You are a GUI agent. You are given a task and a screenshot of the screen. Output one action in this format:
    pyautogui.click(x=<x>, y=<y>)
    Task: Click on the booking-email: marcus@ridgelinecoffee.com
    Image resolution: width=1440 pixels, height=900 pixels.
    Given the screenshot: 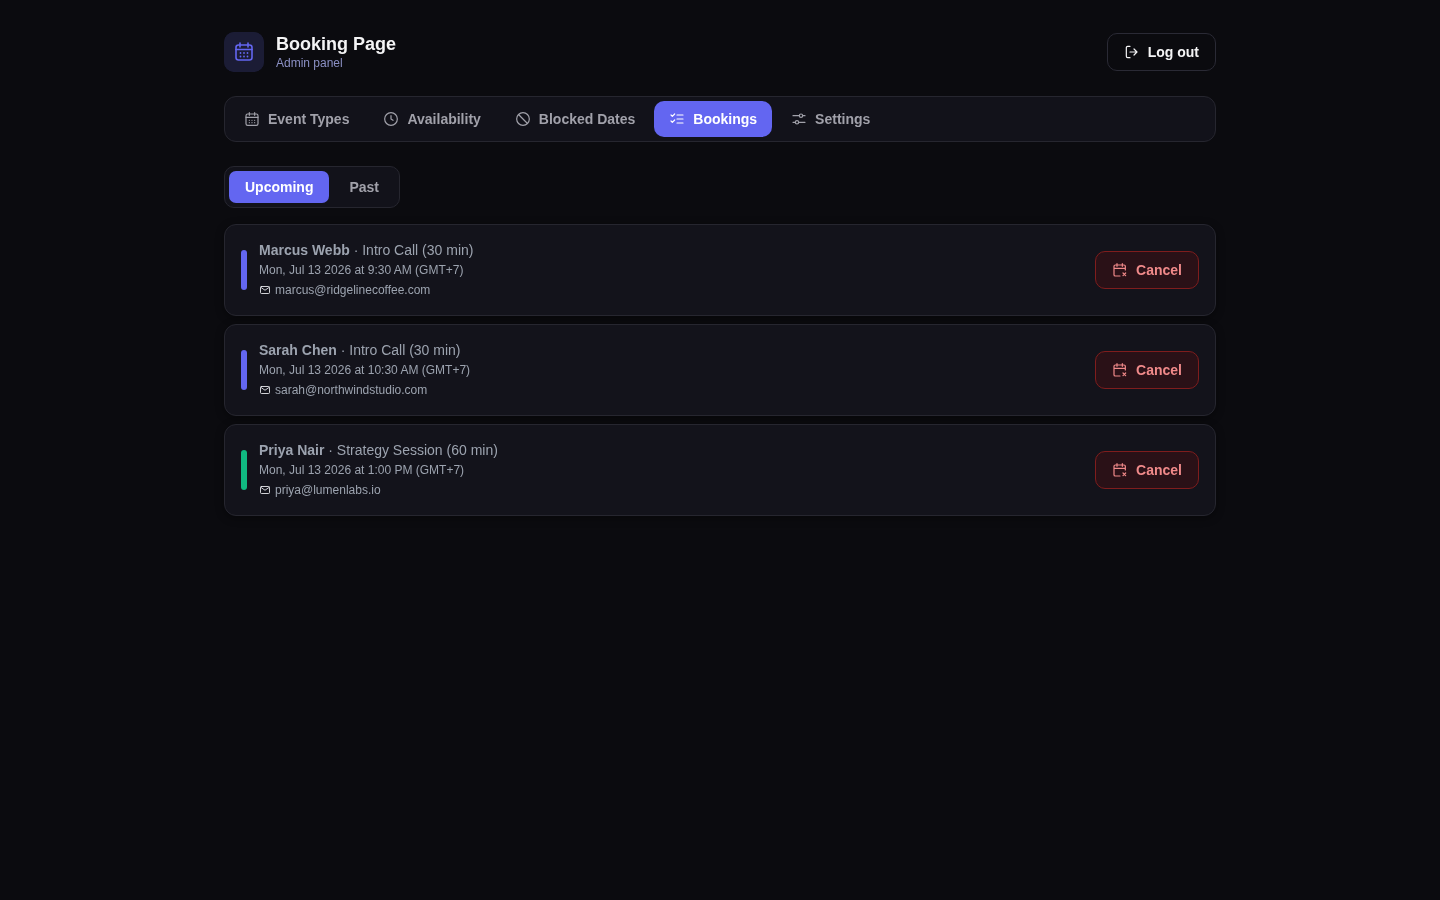 What is the action you would take?
    pyautogui.click(x=353, y=290)
    